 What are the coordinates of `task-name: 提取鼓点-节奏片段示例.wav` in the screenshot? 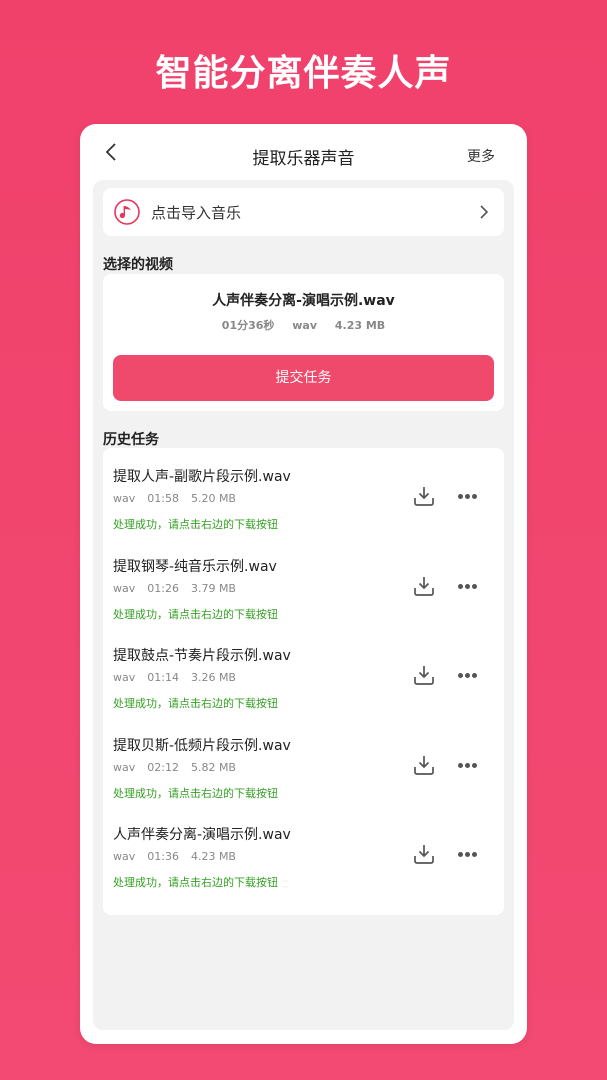 It's located at (202, 656).